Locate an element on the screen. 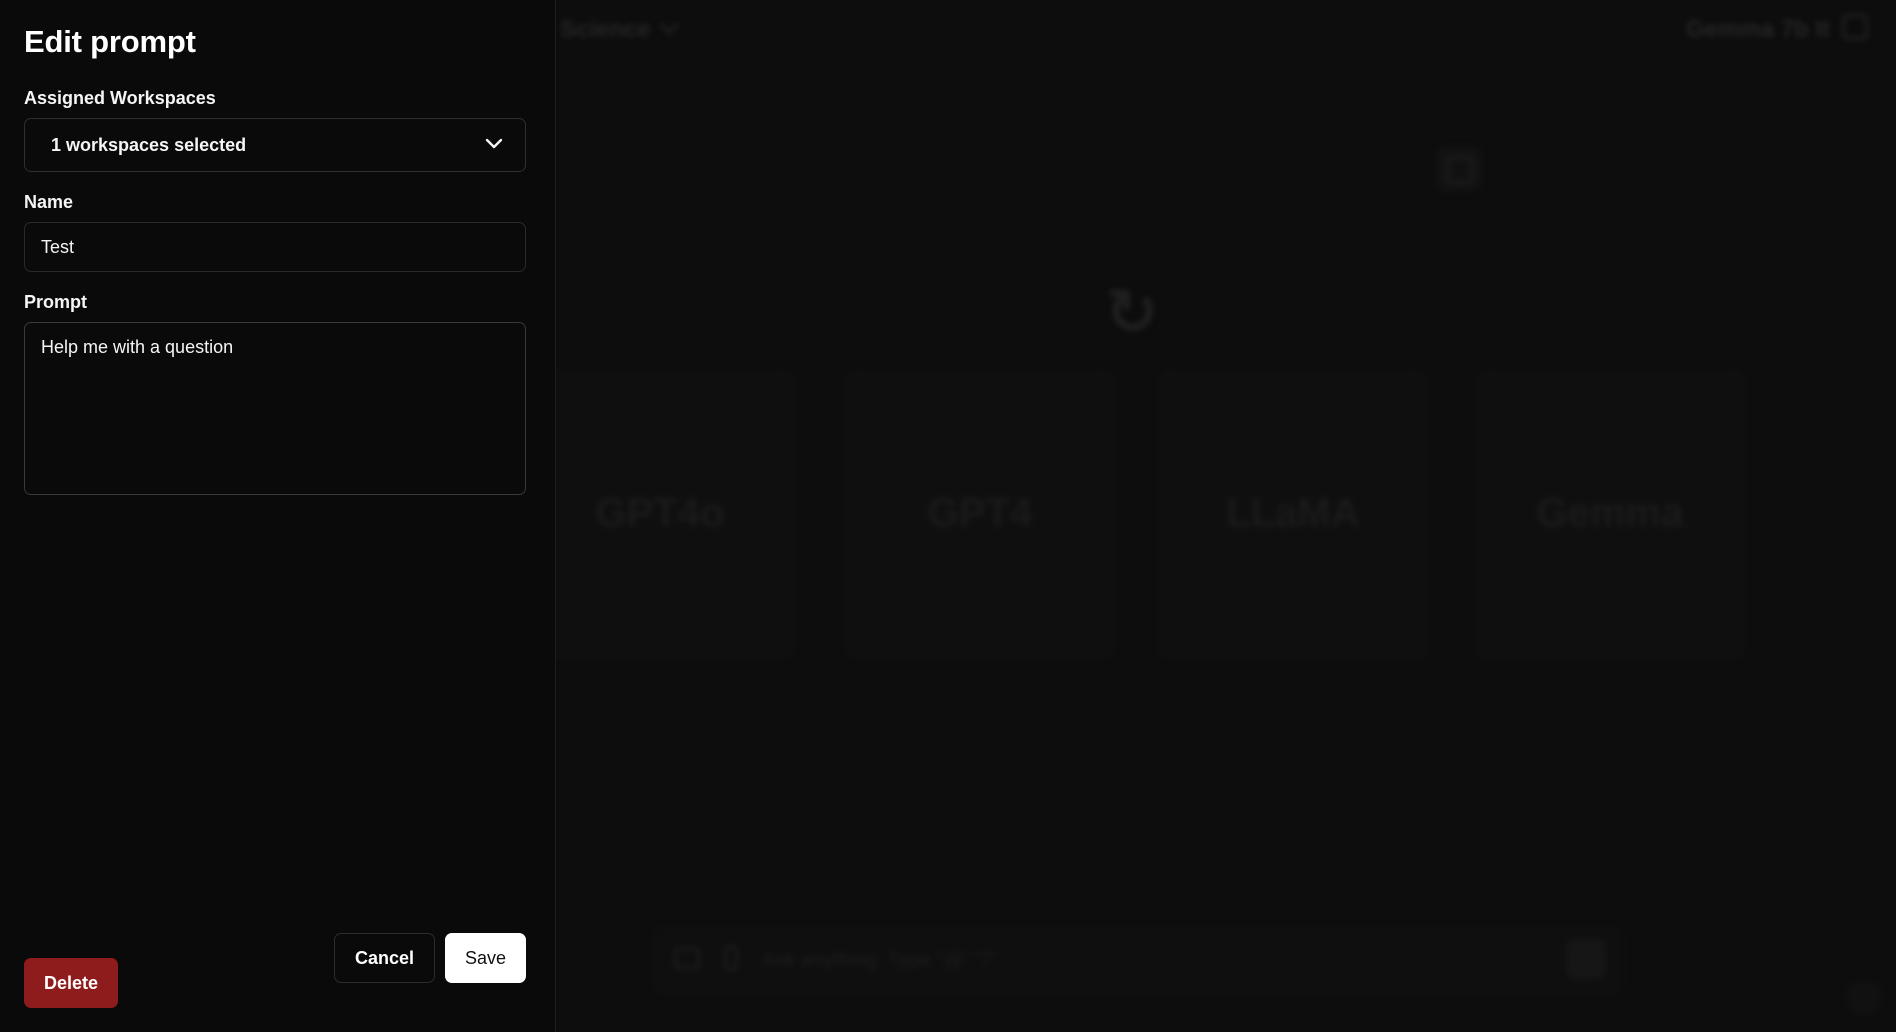 This screenshot has width=1896, height=1032. chat-input-placeholder: Ask anything. Type "@" "/" is located at coordinates (879, 960).